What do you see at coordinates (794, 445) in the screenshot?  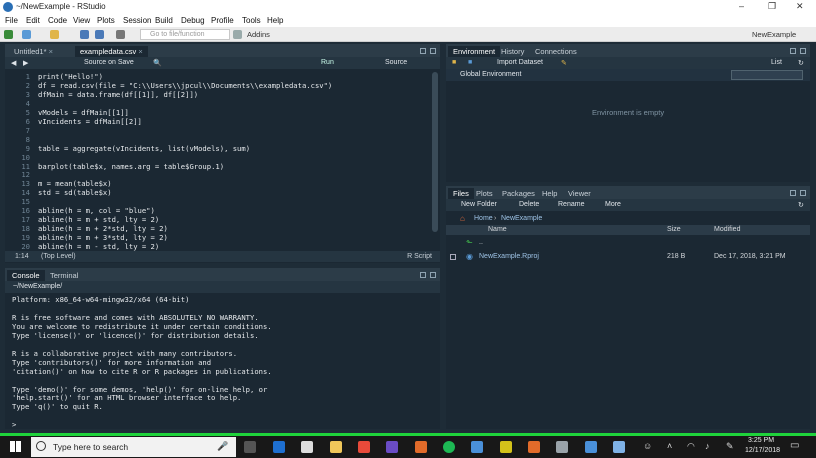 I see `notifications-icon: ▭` at bounding box center [794, 445].